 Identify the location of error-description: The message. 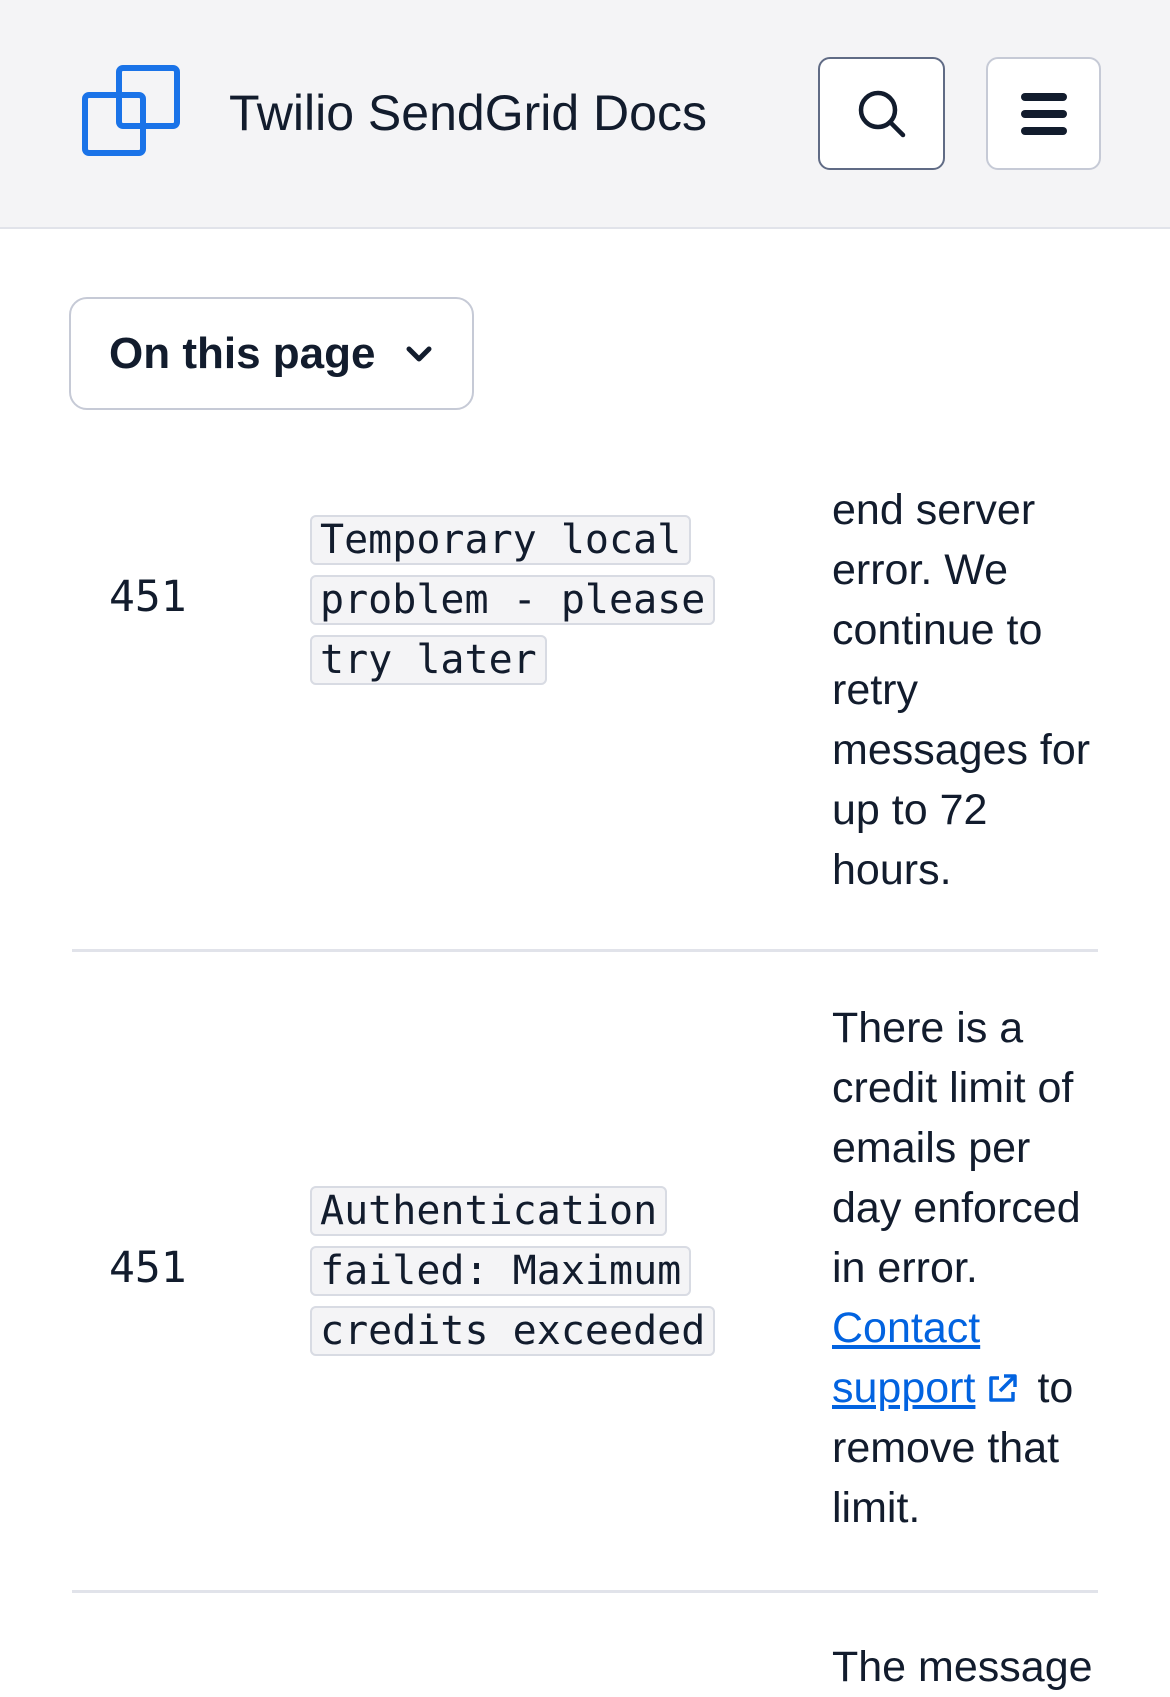
(962, 1667).